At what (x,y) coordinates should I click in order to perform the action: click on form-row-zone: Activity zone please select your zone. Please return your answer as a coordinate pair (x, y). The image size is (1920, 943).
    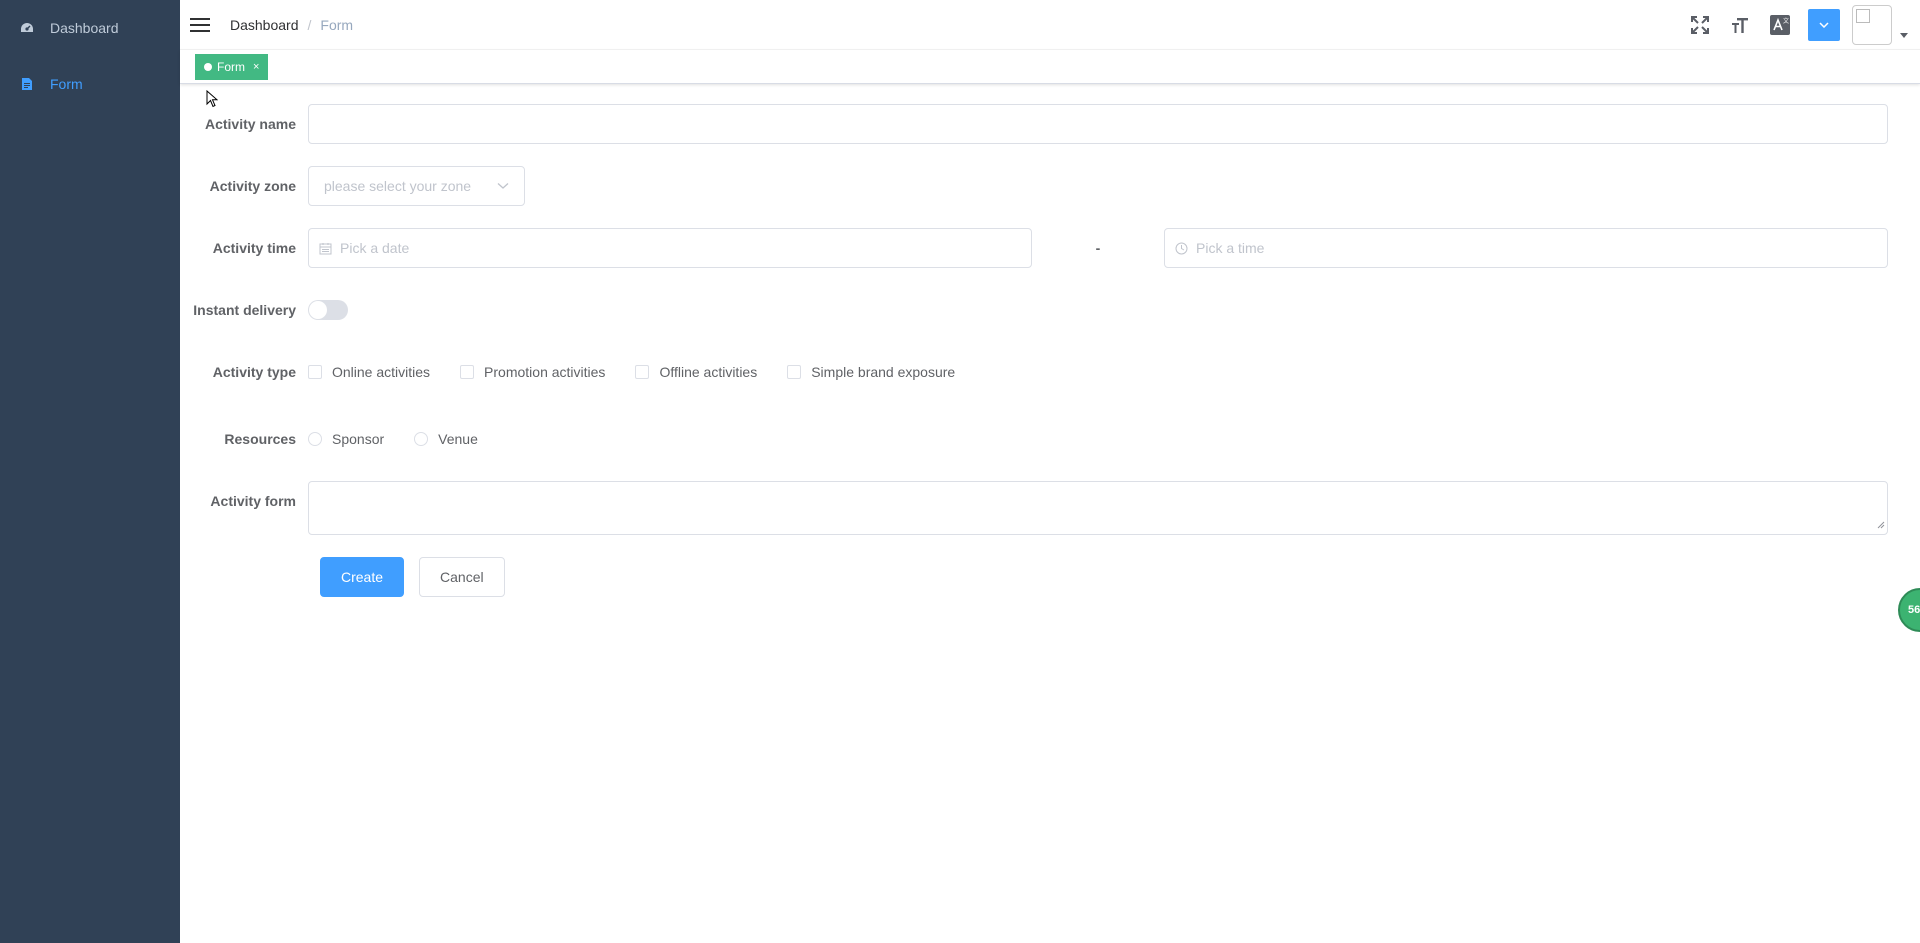
    Looking at the image, I should click on (352, 186).